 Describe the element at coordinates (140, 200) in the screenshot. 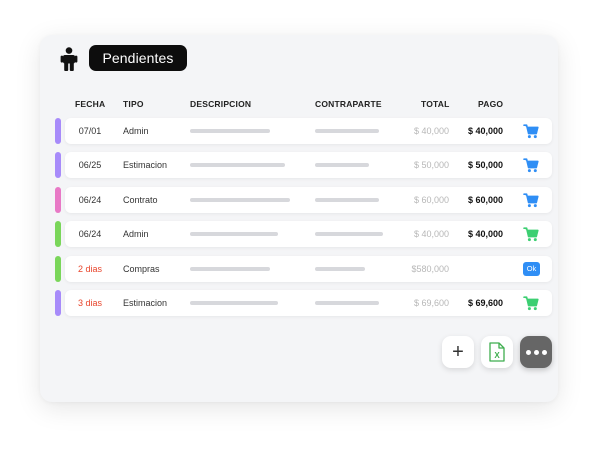

I see `cell-tipo: Contrato` at that location.